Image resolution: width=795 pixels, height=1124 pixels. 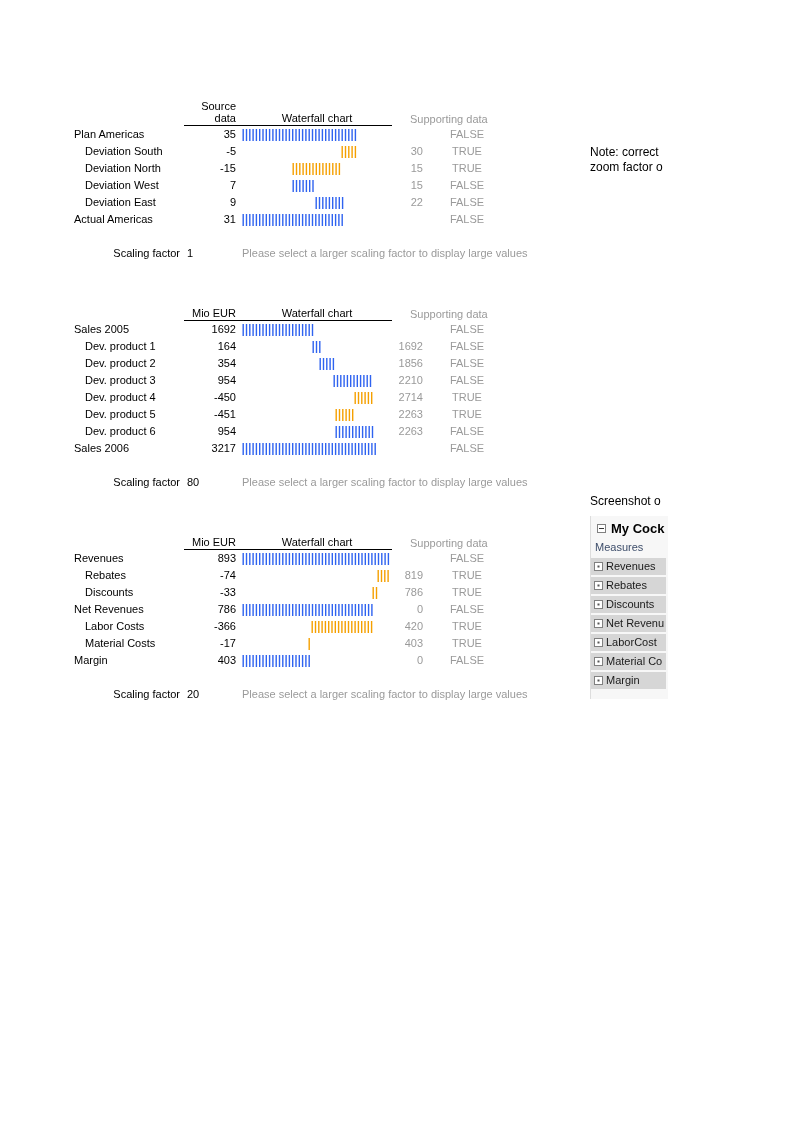 I want to click on table-cell: -33, so click(x=228, y=592).